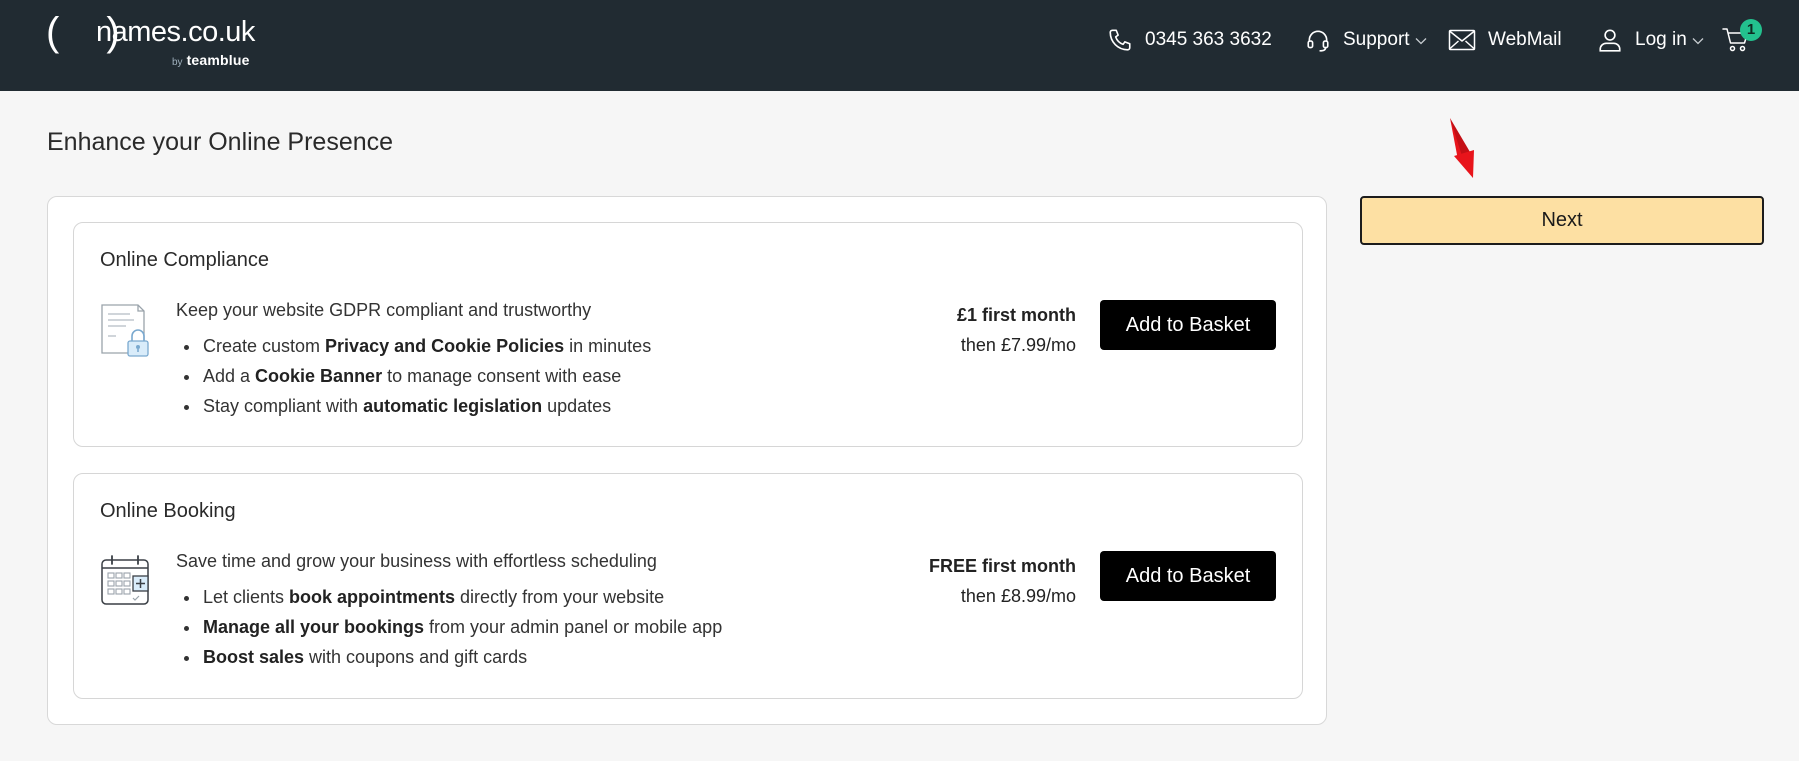 The image size is (1799, 761). I want to click on logo-by: by, so click(177, 62).